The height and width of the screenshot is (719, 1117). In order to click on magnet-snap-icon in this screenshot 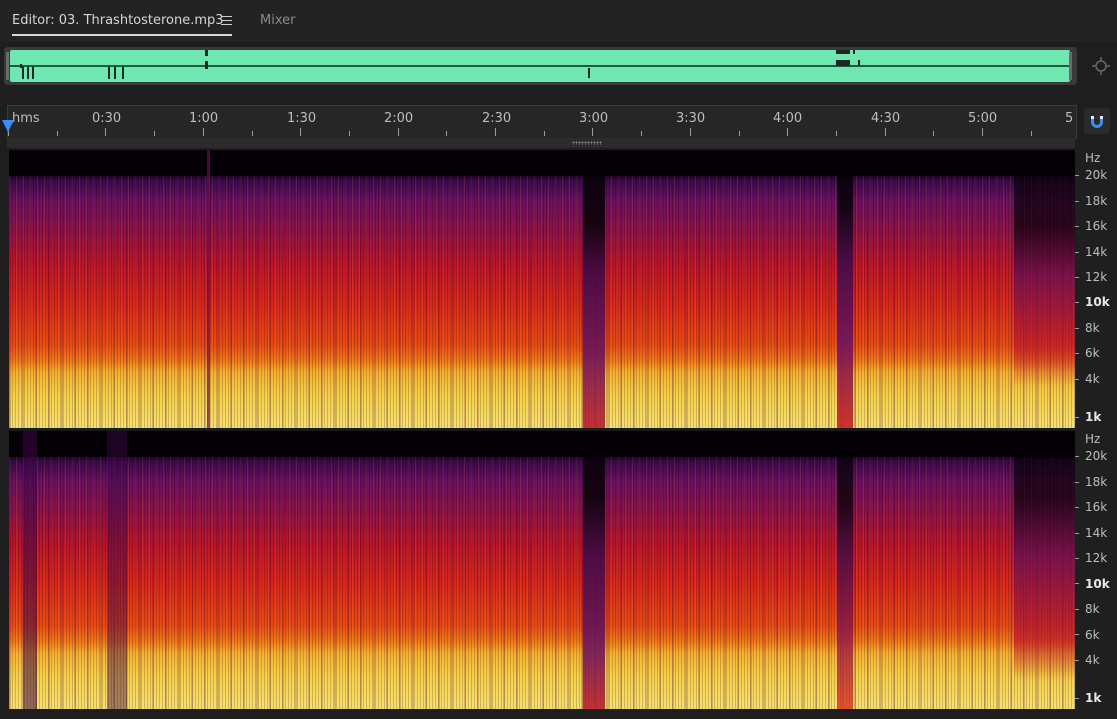, I will do `click(1097, 122)`.